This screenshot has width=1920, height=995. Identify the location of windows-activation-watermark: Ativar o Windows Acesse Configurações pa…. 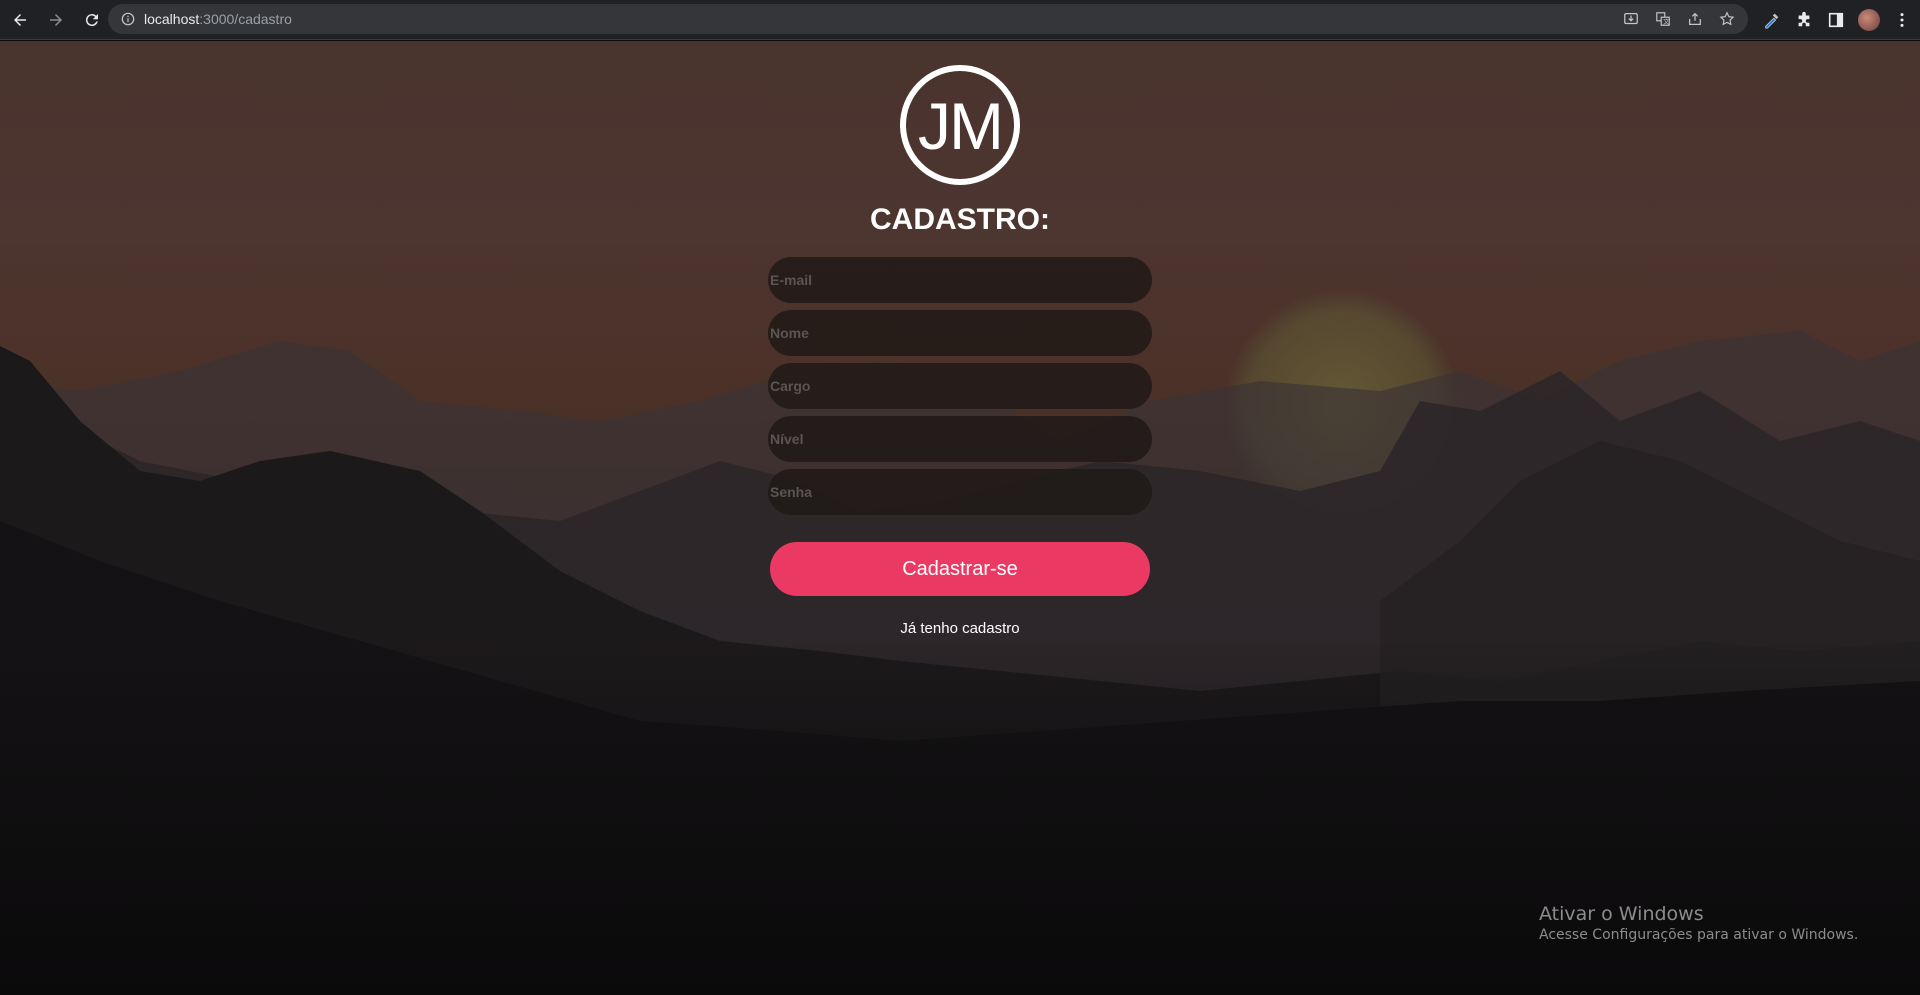
(1698, 923).